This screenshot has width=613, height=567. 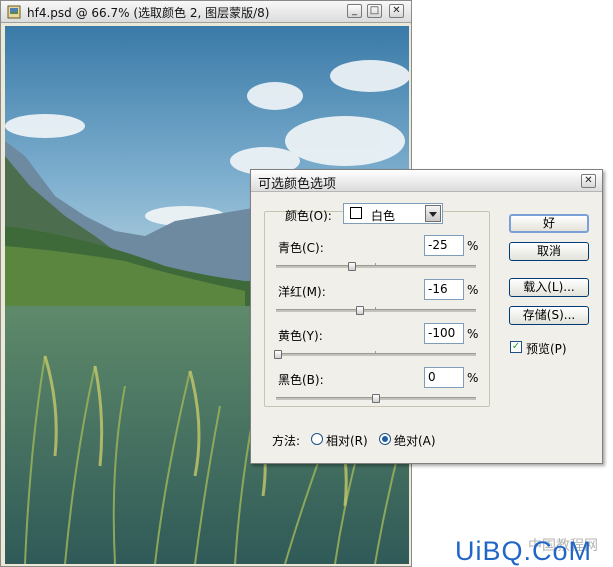 I want to click on preview-checkbox: ✓, so click(x=516, y=347).